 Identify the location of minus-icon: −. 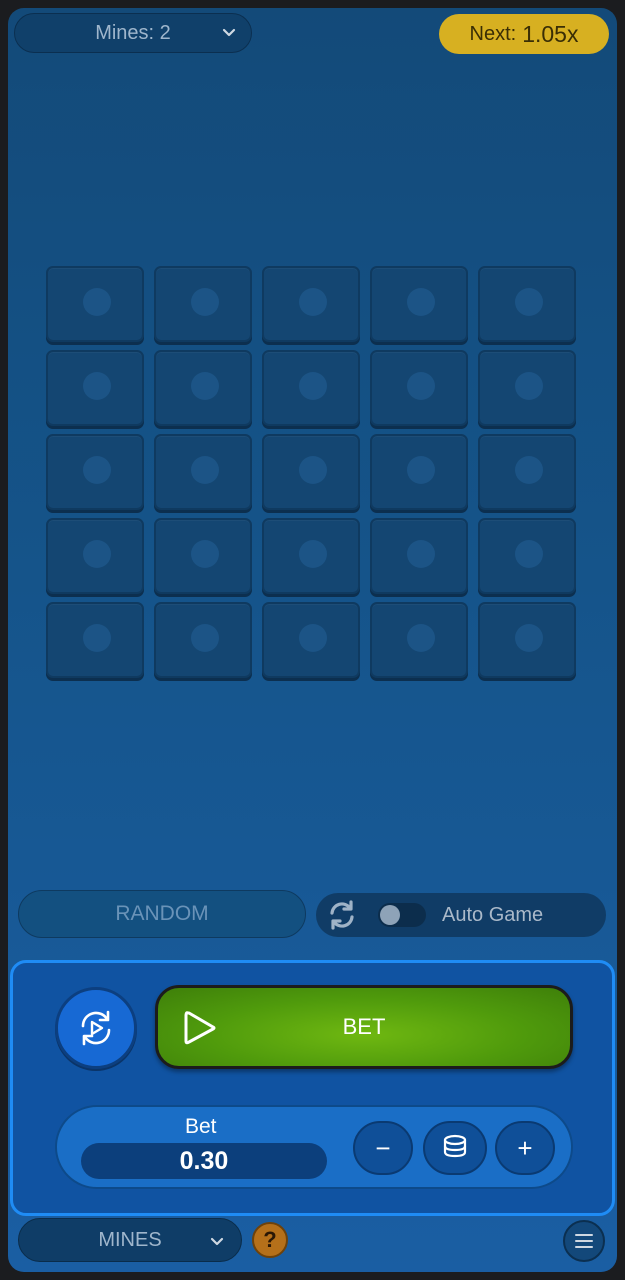
(383, 1147).